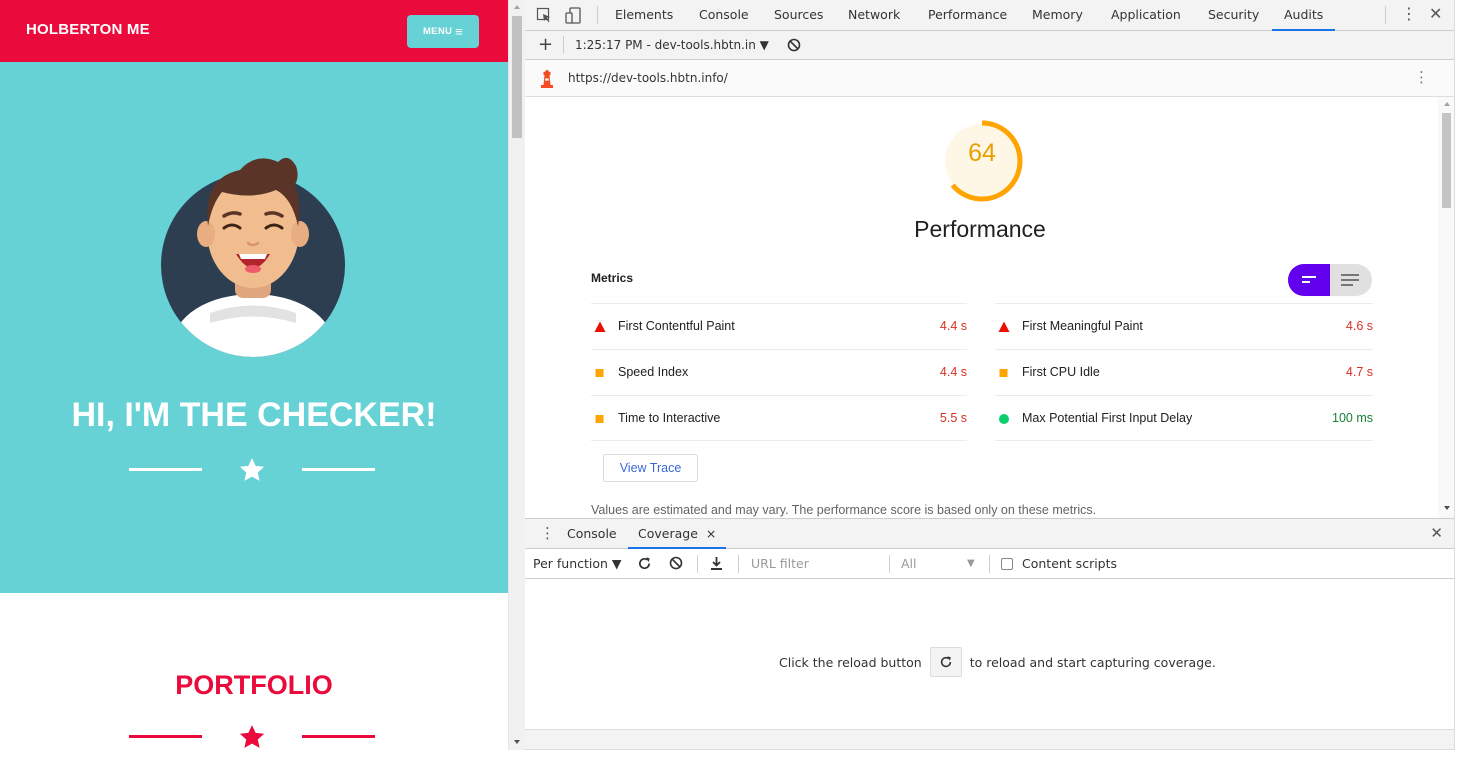 The image size is (1467, 770). Describe the element at coordinates (1435, 13) in the screenshot. I see `devtools-close-icon: ✕` at that location.